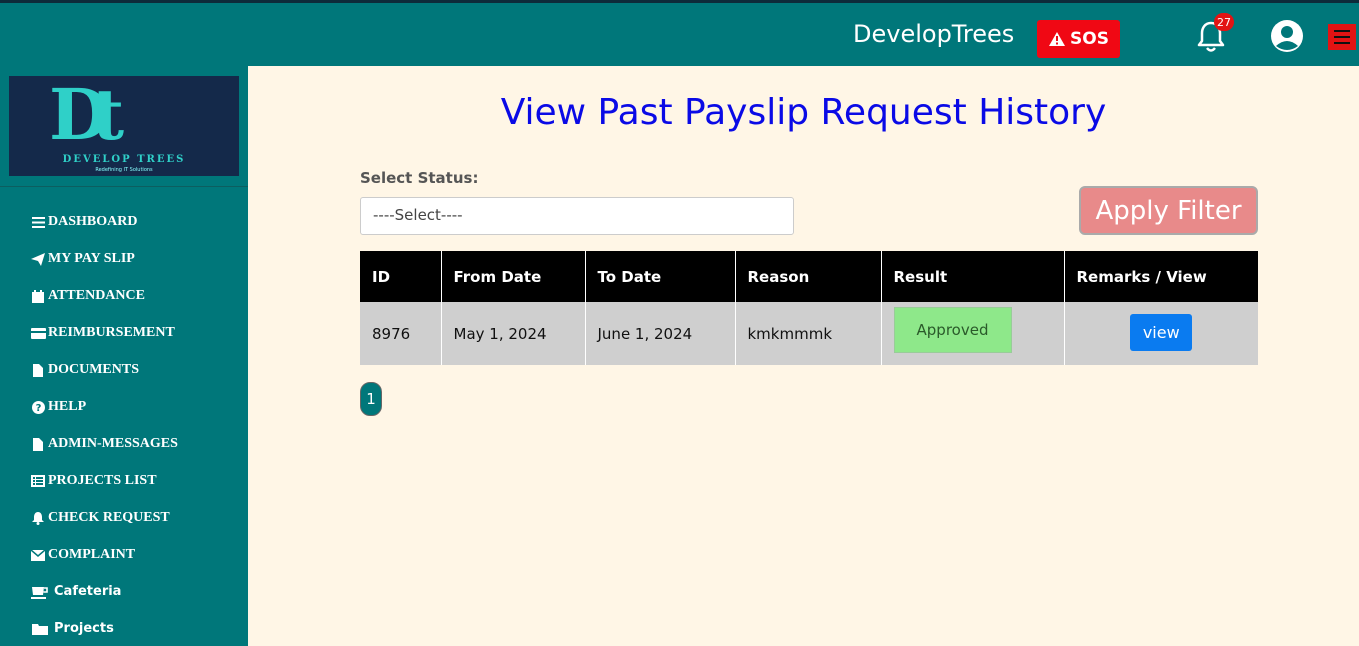 The width and height of the screenshot is (1359, 646). I want to click on sidebar-item-projects: Projects, so click(104, 633).